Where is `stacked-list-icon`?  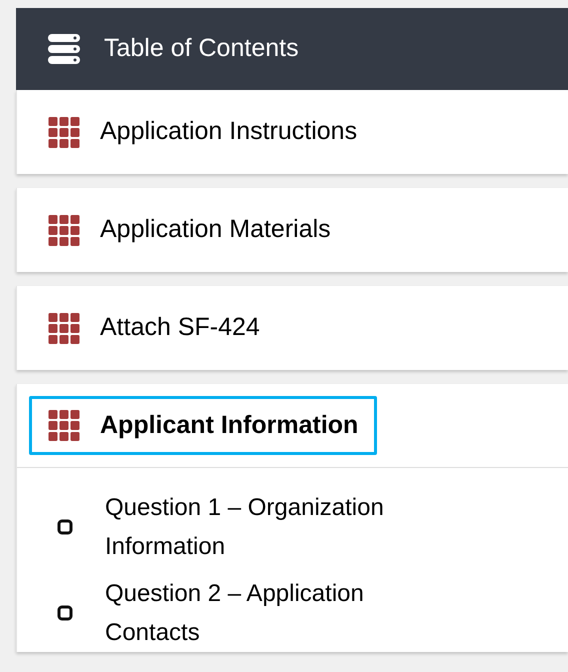 stacked-list-icon is located at coordinates (64, 49).